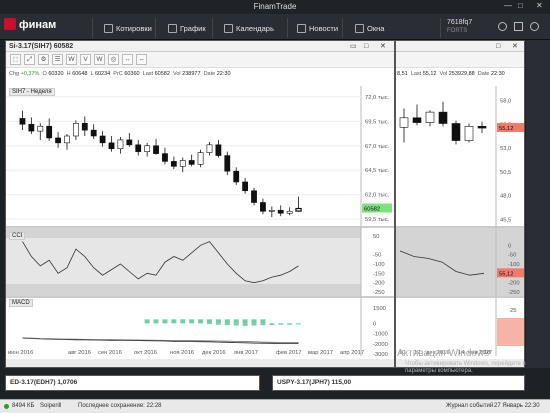 The image size is (550, 413). Describe the element at coordinates (99, 59) in the screenshot. I see `toolbar-button-6: W` at that location.